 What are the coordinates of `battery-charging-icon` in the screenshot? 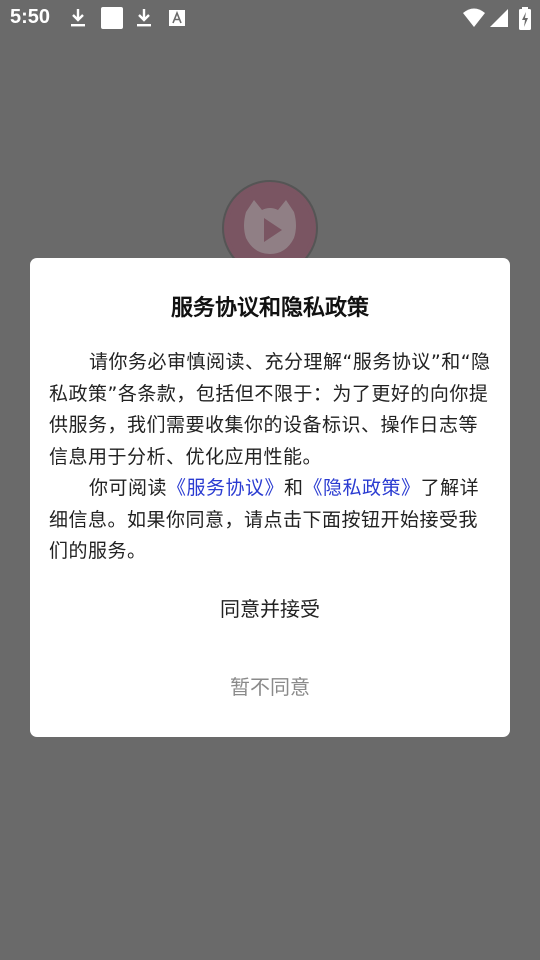 It's located at (525, 19).